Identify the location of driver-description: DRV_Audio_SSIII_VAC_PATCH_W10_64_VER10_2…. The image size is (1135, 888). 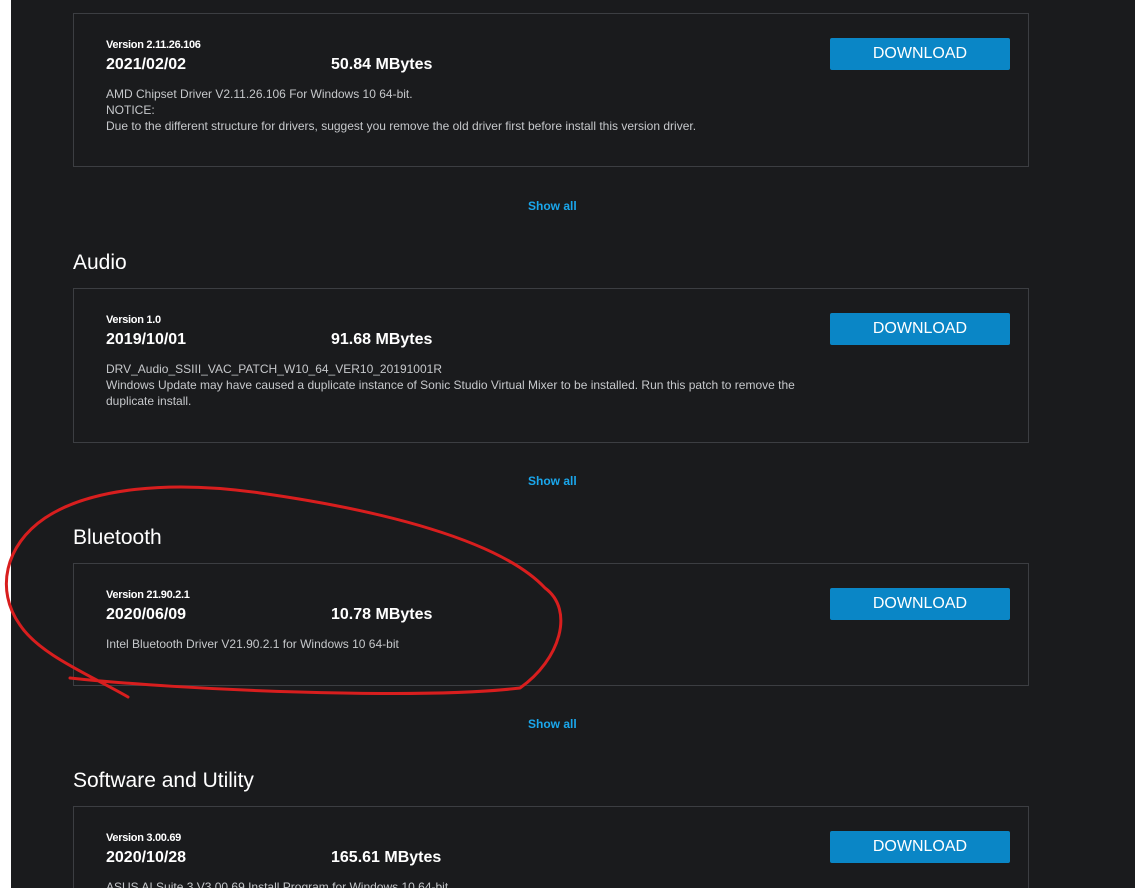
(456, 385).